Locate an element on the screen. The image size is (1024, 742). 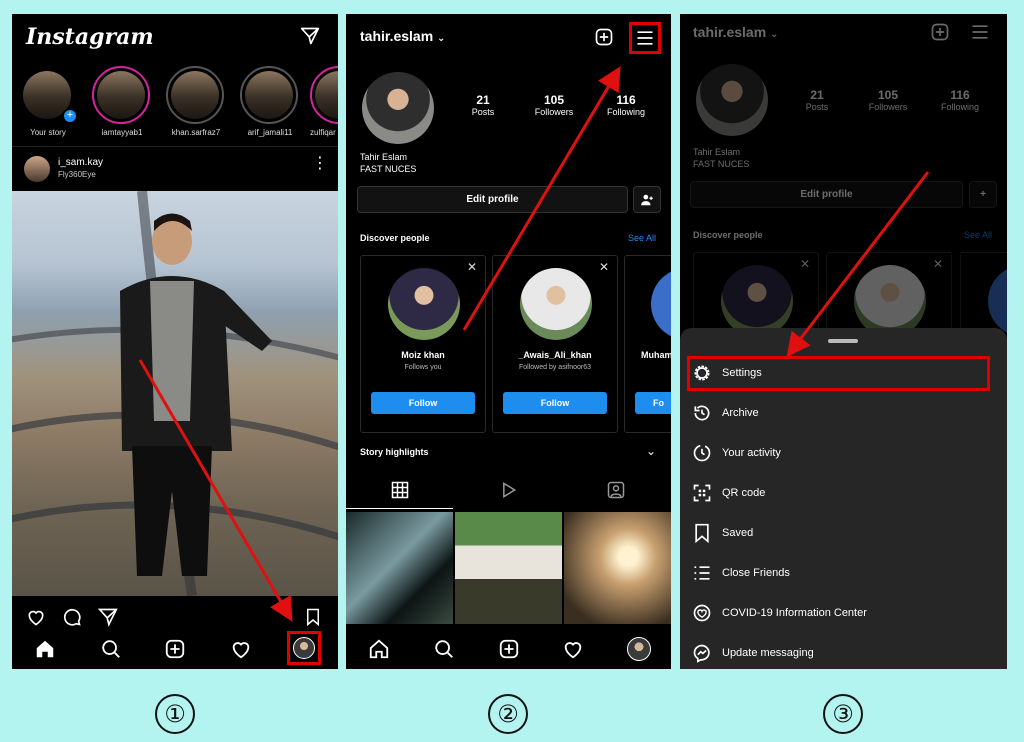
step-number-1: ① is located at coordinates (175, 714).